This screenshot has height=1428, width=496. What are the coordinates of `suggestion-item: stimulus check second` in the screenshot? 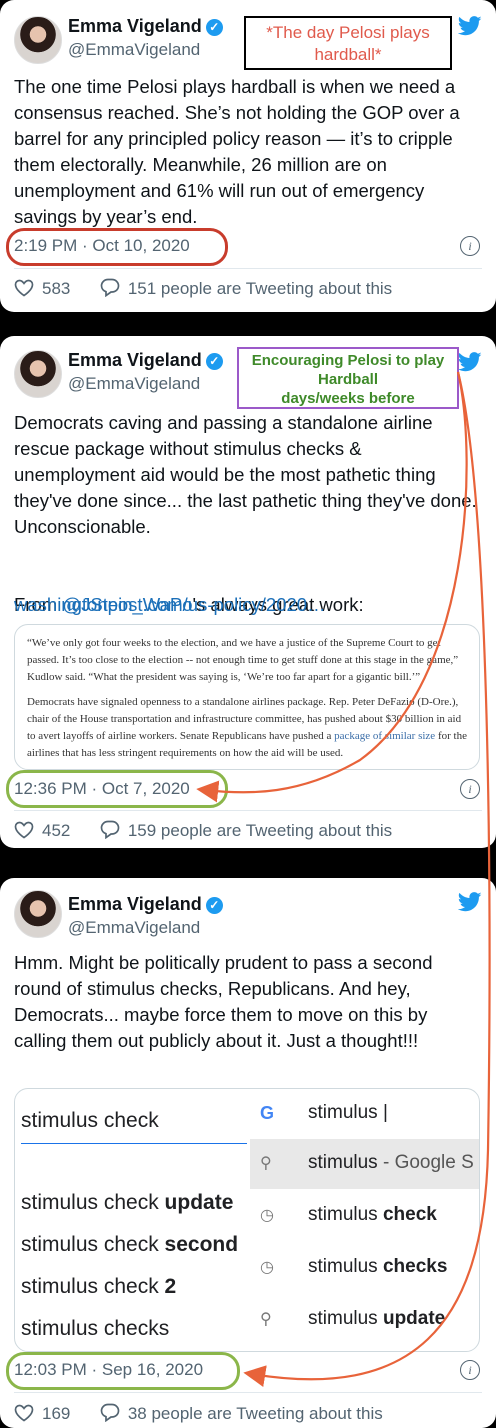 It's located at (130, 1244).